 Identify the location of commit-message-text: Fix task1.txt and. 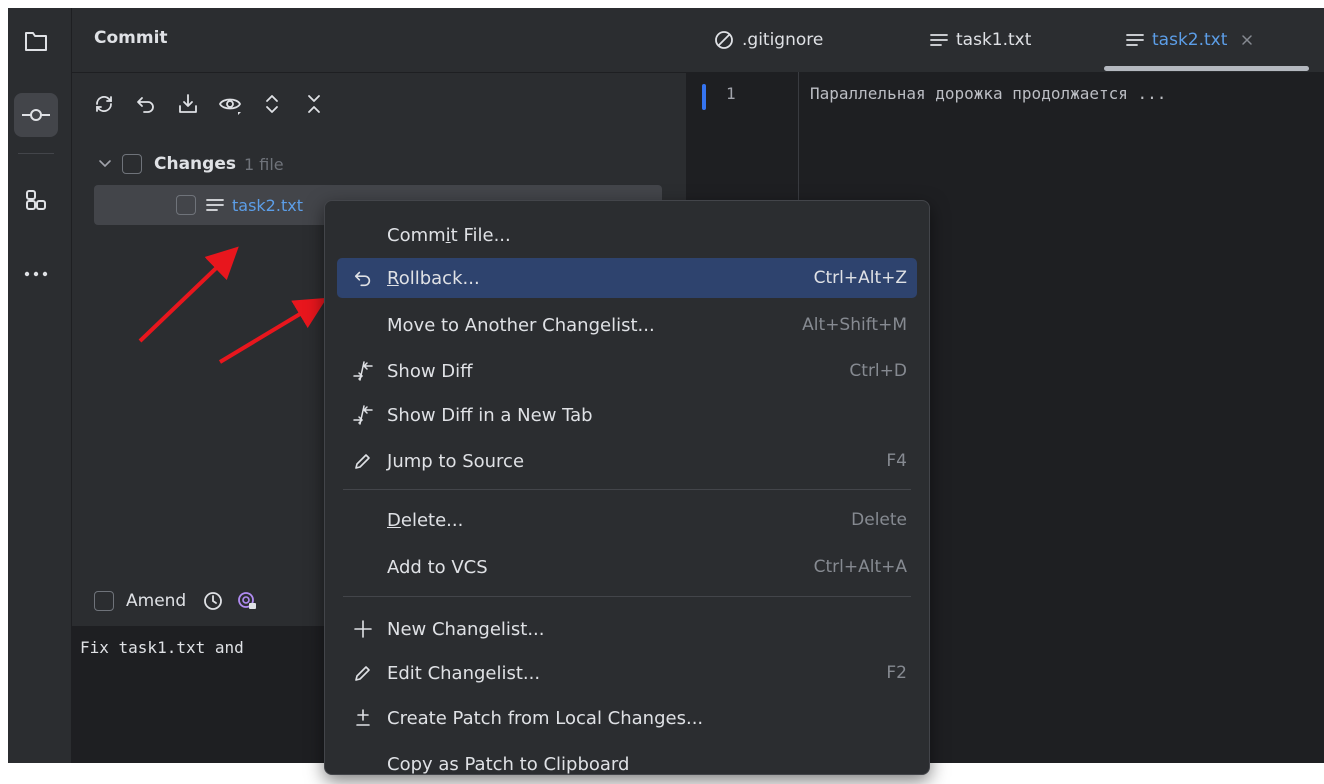
(162, 647).